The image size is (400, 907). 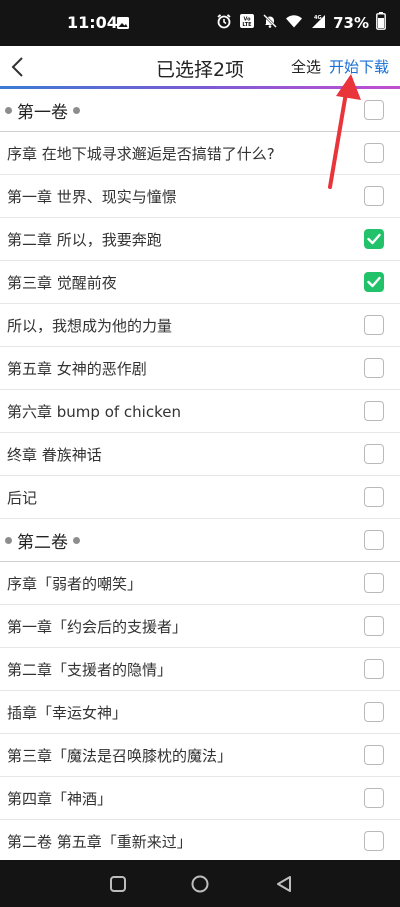 What do you see at coordinates (200, 411) in the screenshot?
I see `chapter-row: 第六章 bump of chicken` at bounding box center [200, 411].